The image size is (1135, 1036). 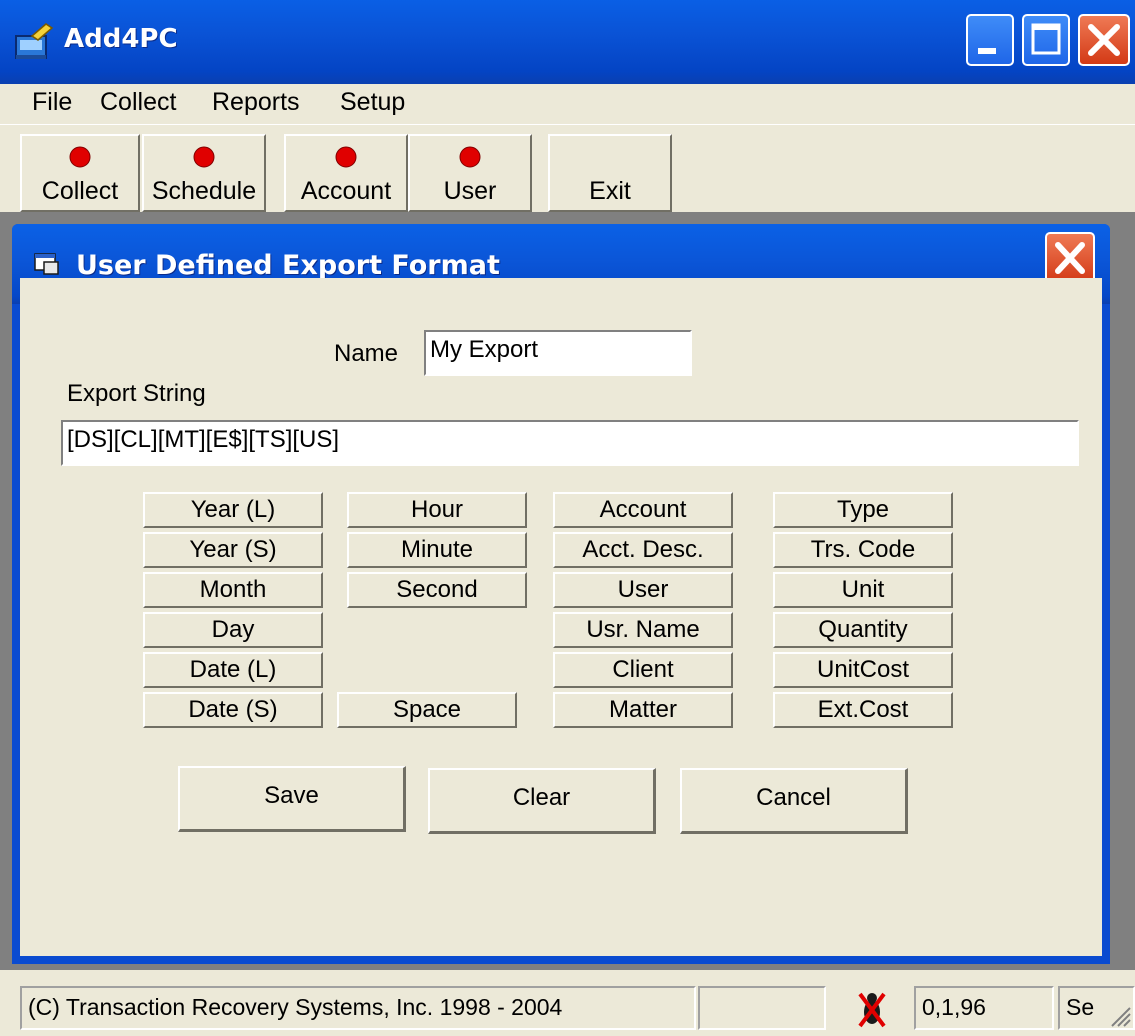 What do you see at coordinates (470, 191) in the screenshot?
I see `user-toolbar-label: User` at bounding box center [470, 191].